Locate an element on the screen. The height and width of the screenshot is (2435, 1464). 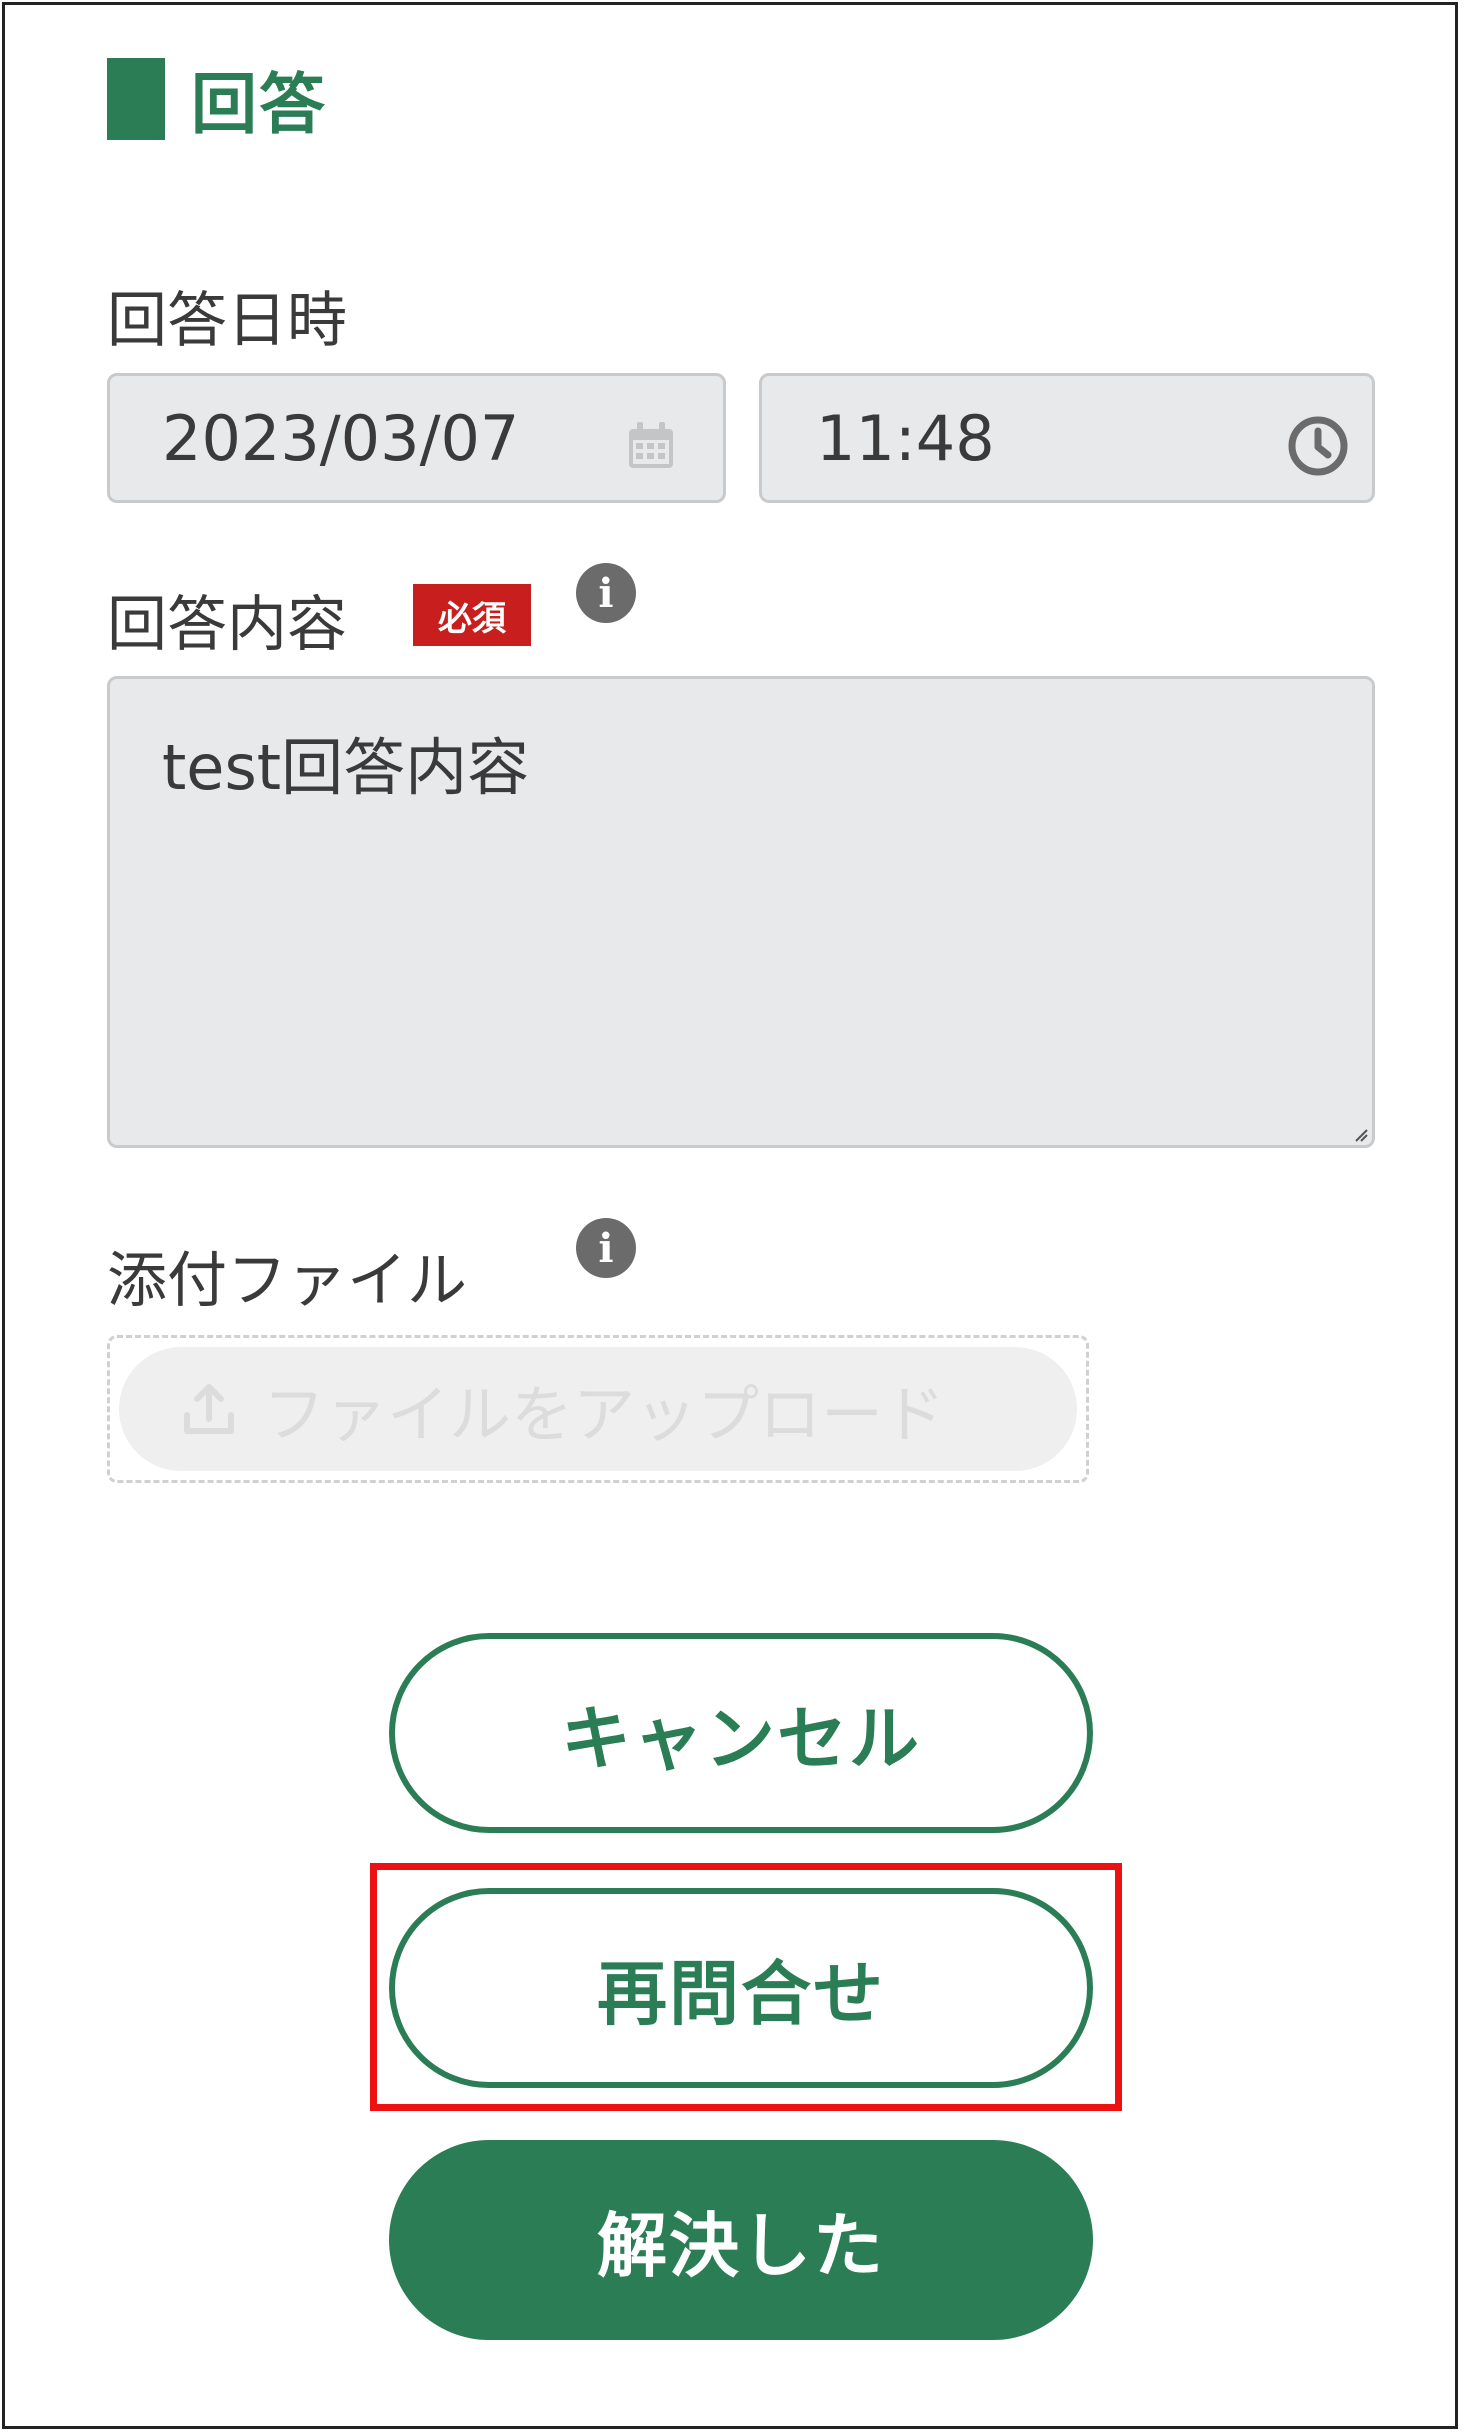
resolved-button-label: 解決した is located at coordinates (741, 2245).